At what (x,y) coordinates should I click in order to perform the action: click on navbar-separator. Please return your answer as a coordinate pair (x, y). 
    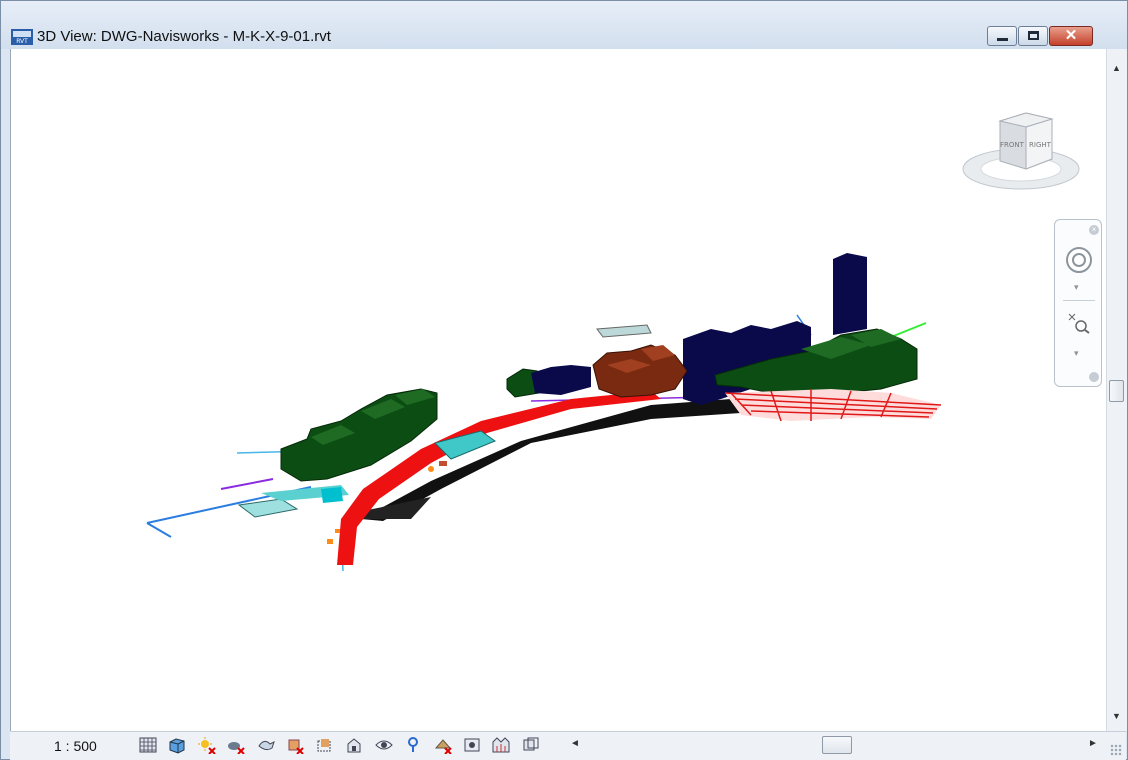
    Looking at the image, I should click on (1079, 300).